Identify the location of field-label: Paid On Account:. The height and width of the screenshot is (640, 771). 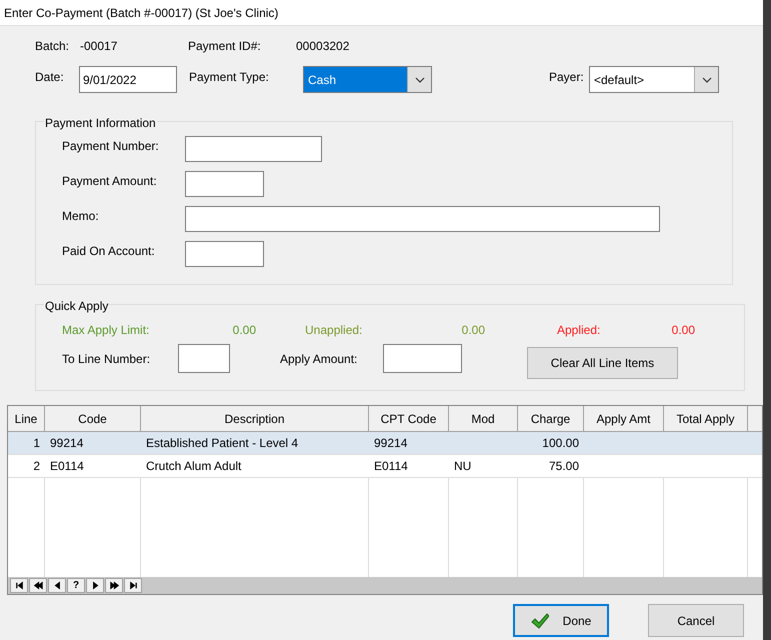
(109, 251).